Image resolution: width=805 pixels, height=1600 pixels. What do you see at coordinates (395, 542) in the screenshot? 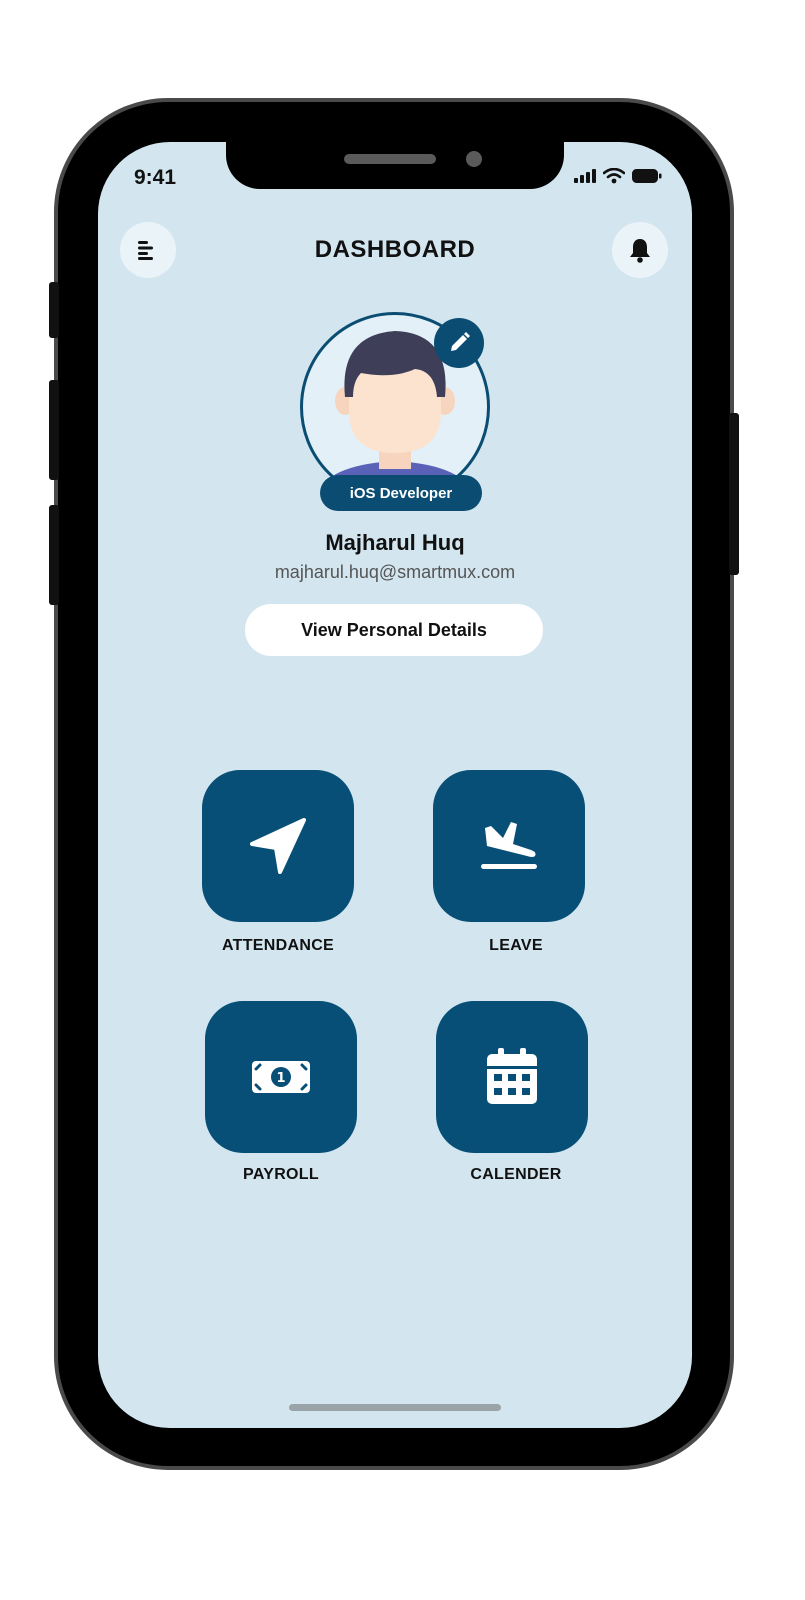
I see `user-name: Majharul Huq` at bounding box center [395, 542].